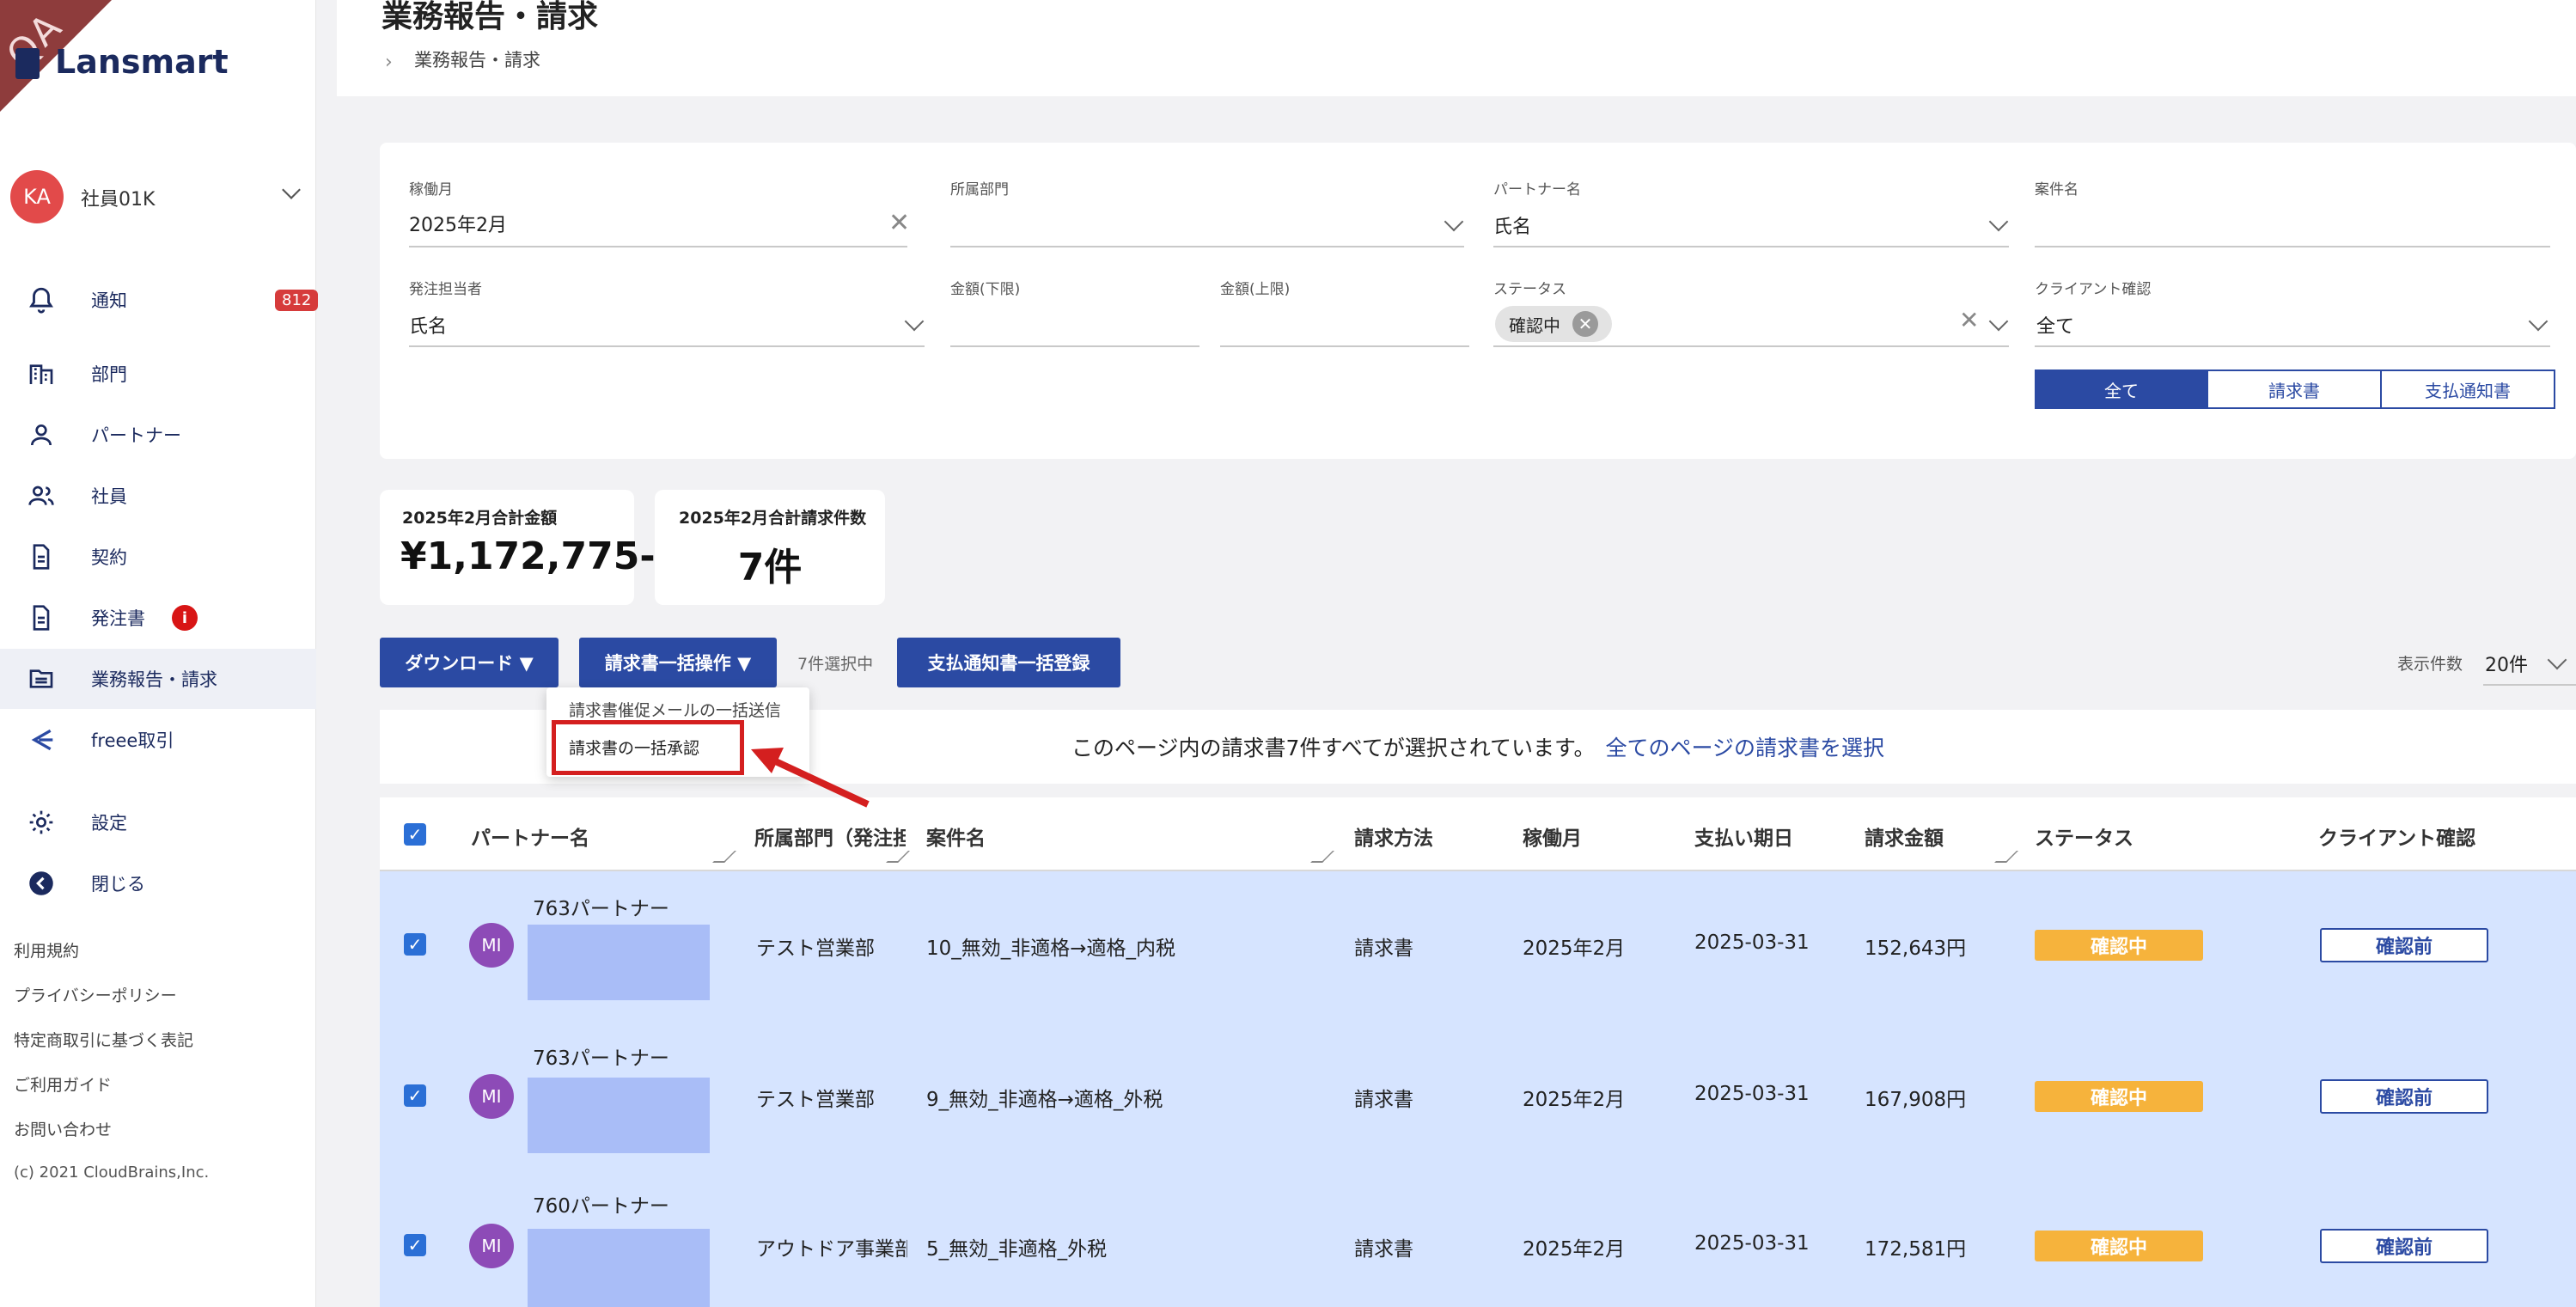 The image size is (2576, 1307). Describe the element at coordinates (2084, 836) in the screenshot. I see `column-header-status: ステータス` at that location.